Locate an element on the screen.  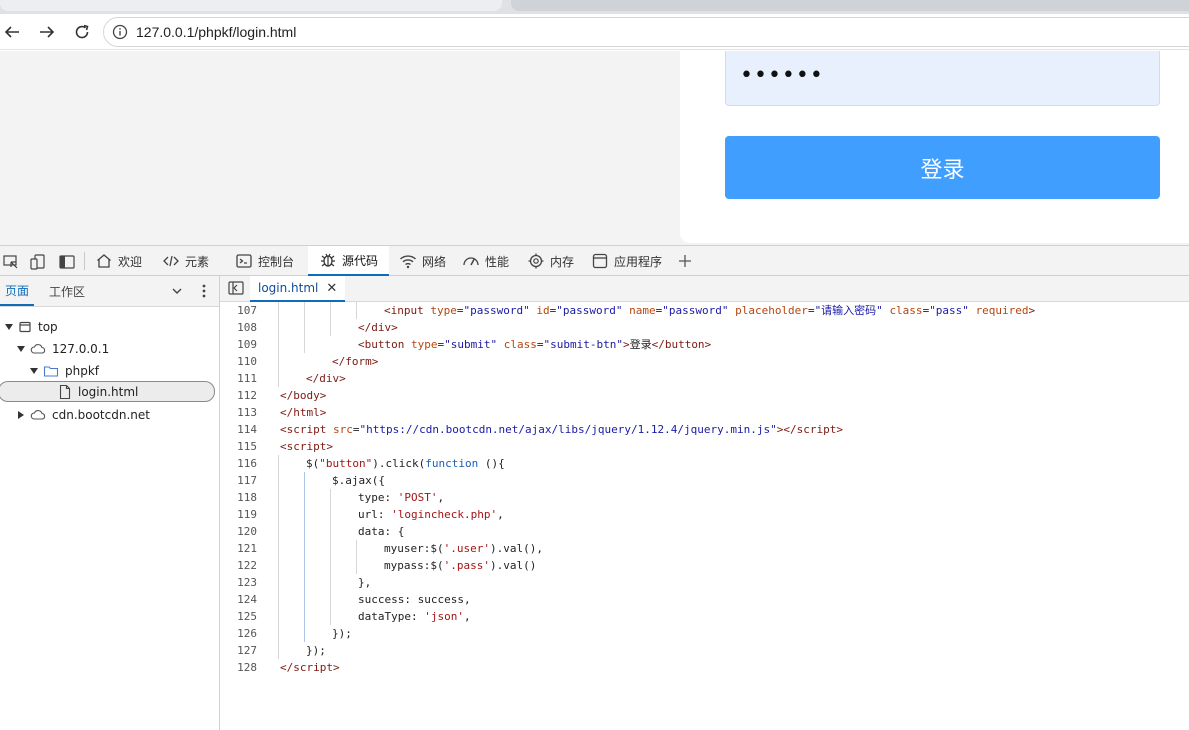
line-source: data: { is located at coordinates (381, 531).